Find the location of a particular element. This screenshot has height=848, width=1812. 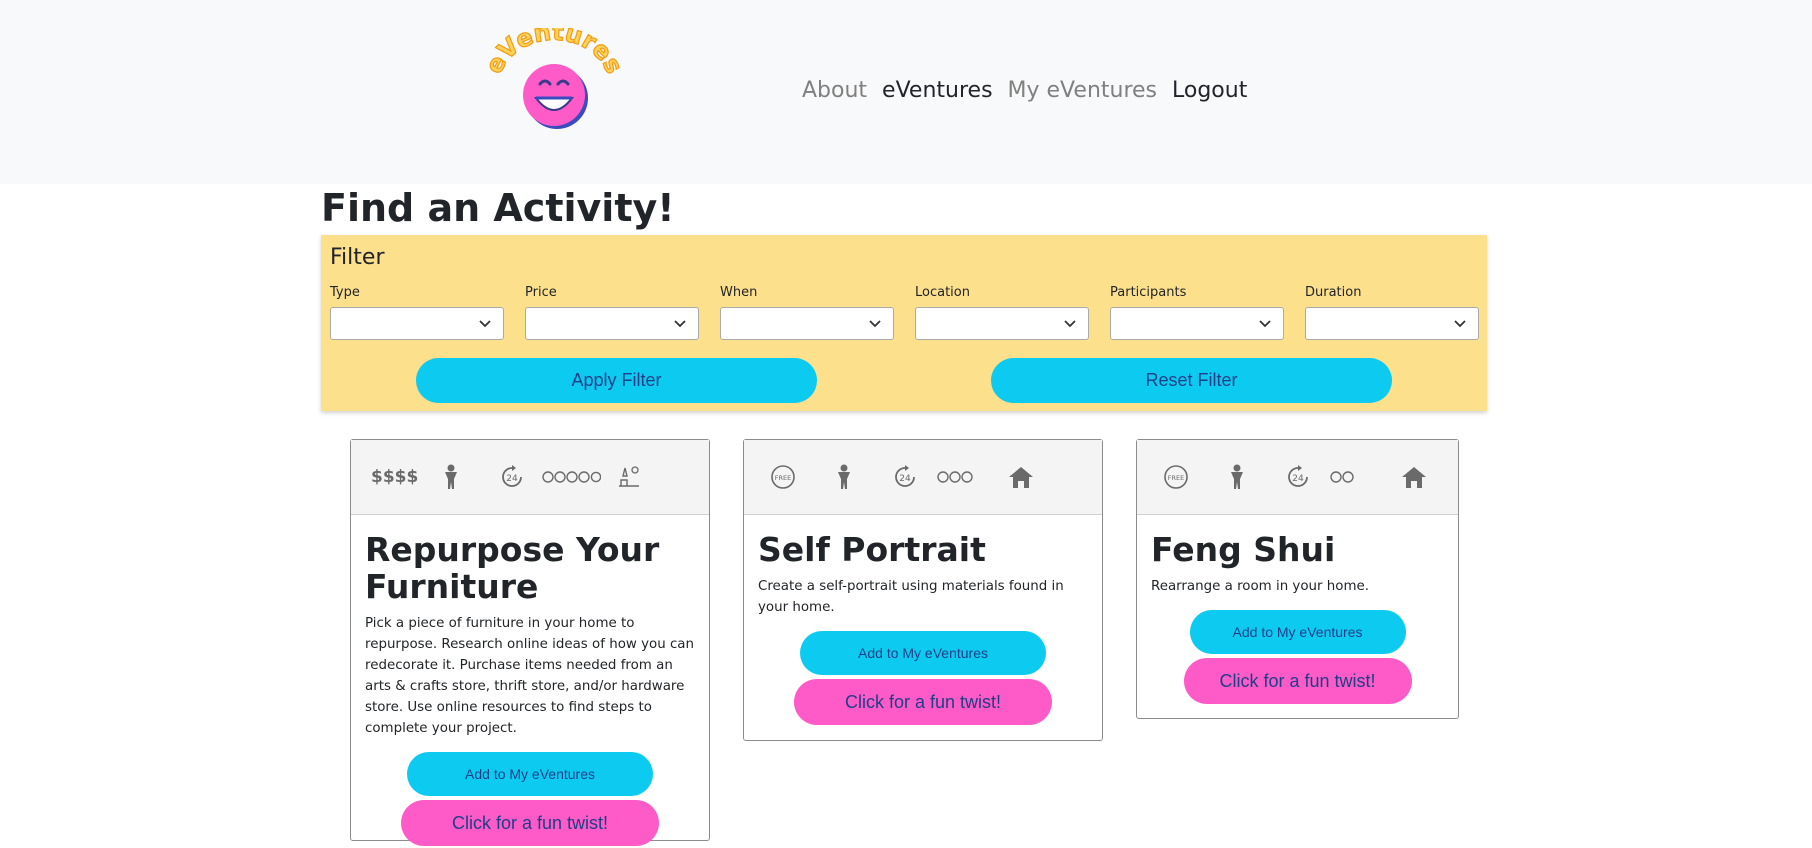

filter-type: Type is located at coordinates (417, 312).